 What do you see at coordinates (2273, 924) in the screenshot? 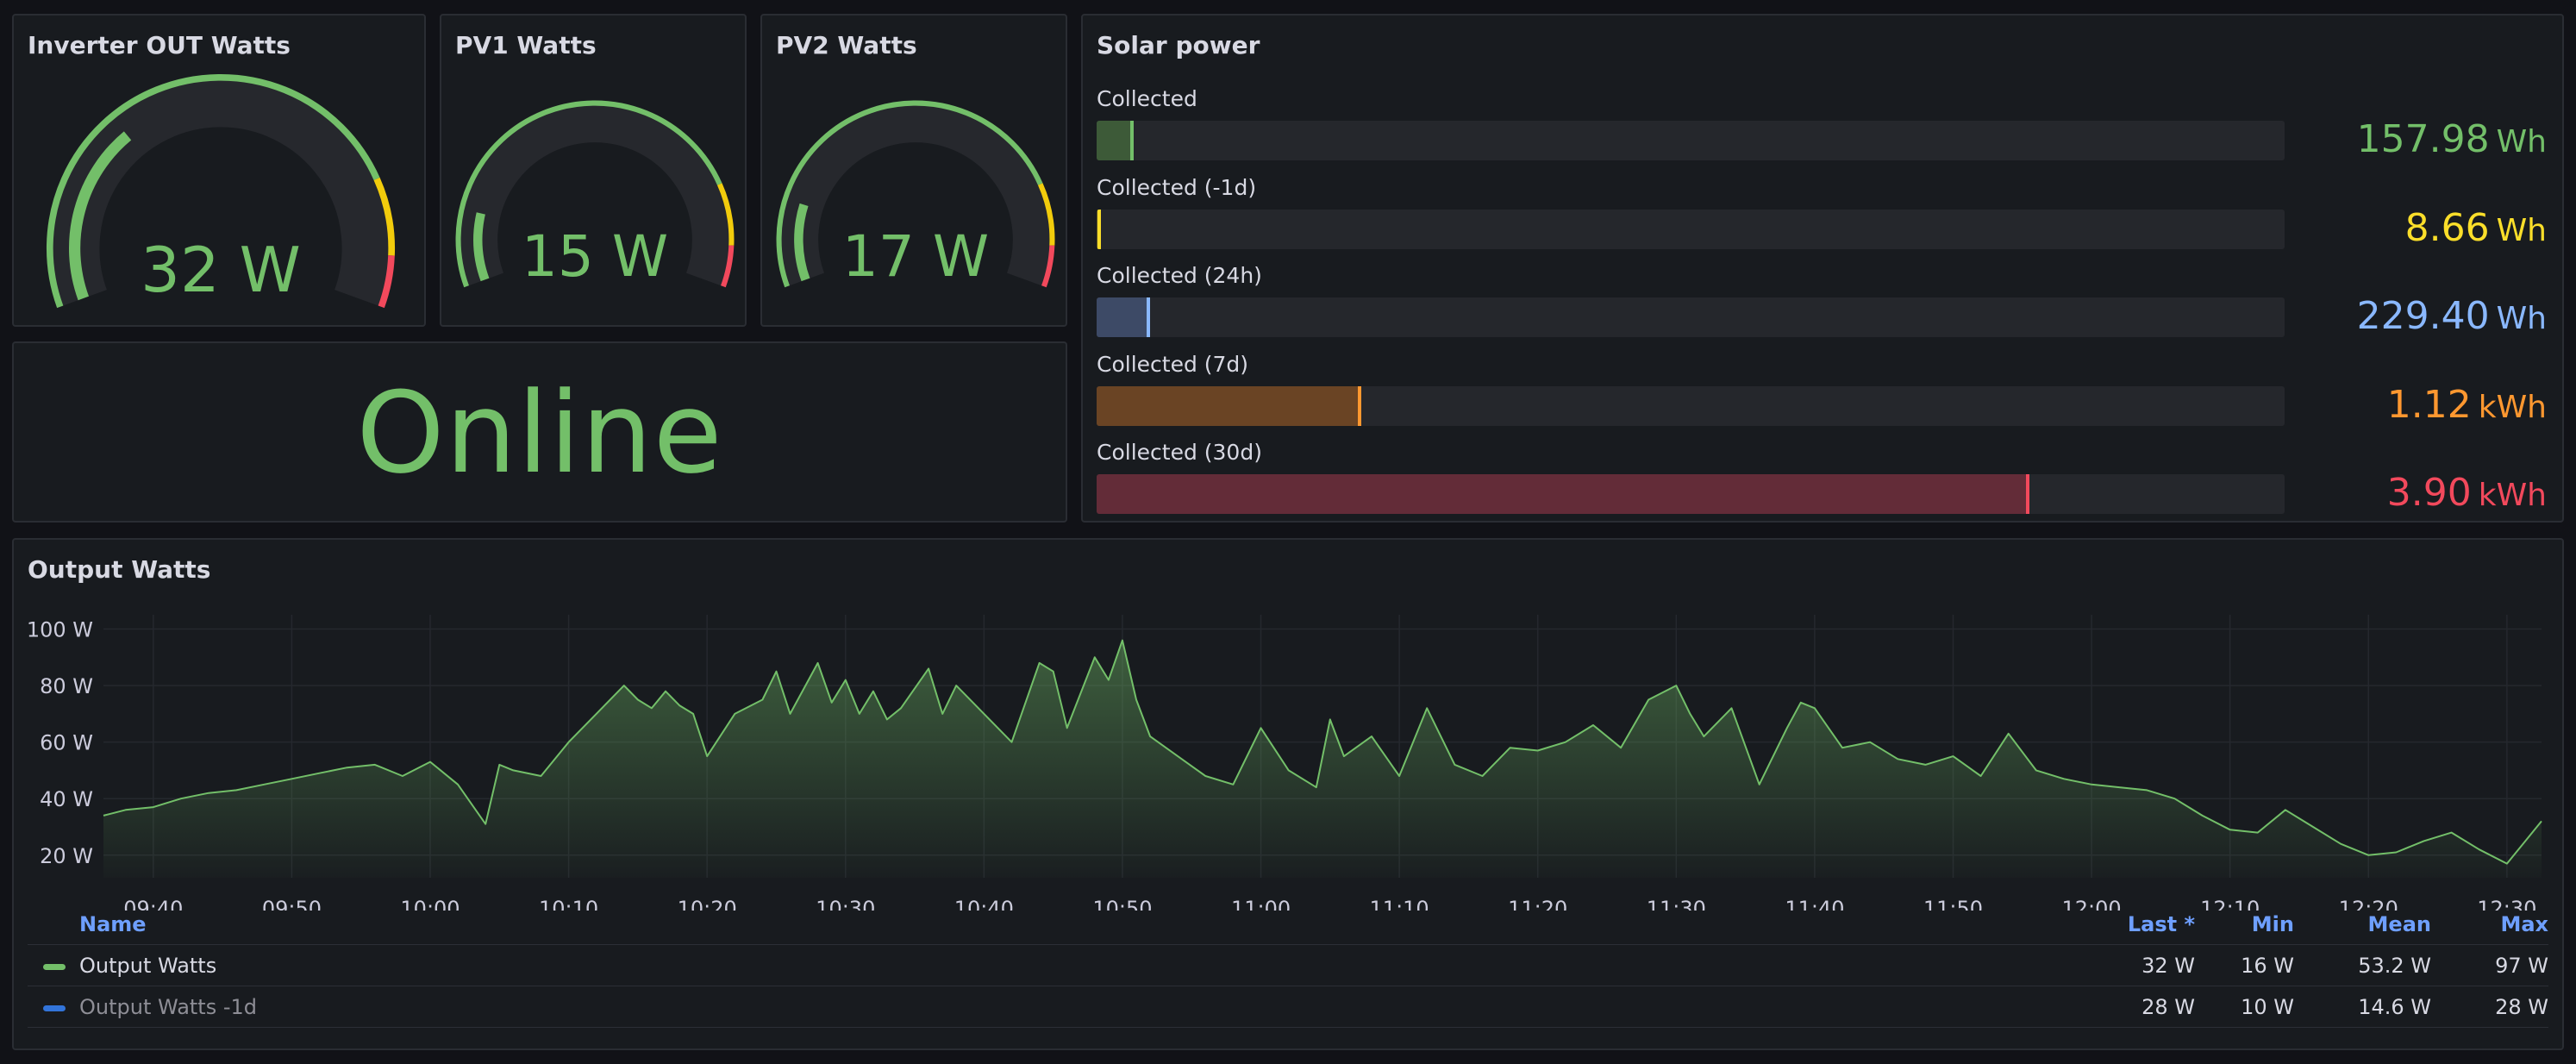
I see `legend-header-min: Min` at bounding box center [2273, 924].